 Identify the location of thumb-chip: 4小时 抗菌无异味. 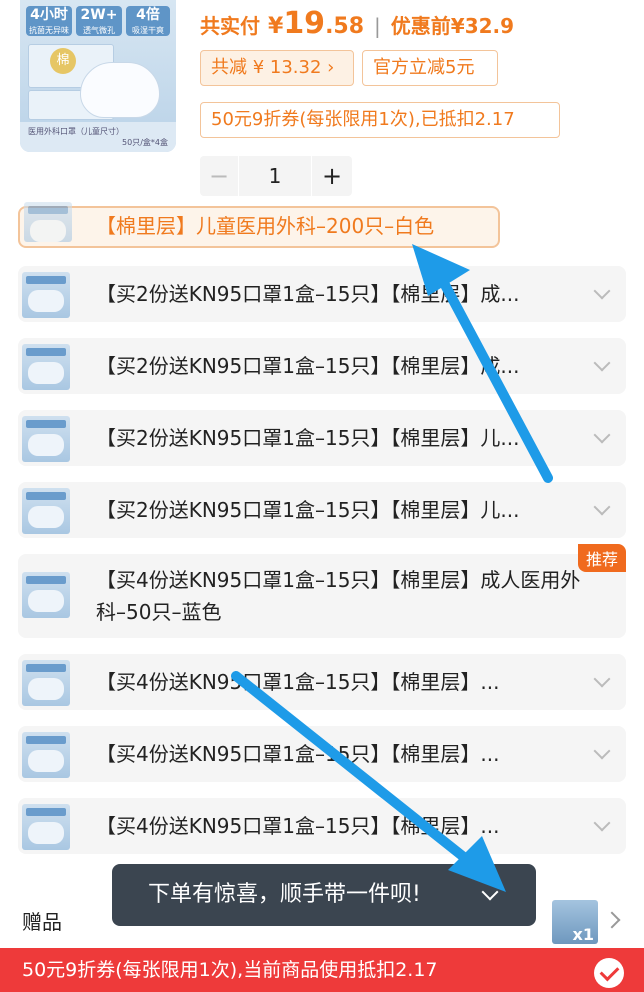
(49, 21).